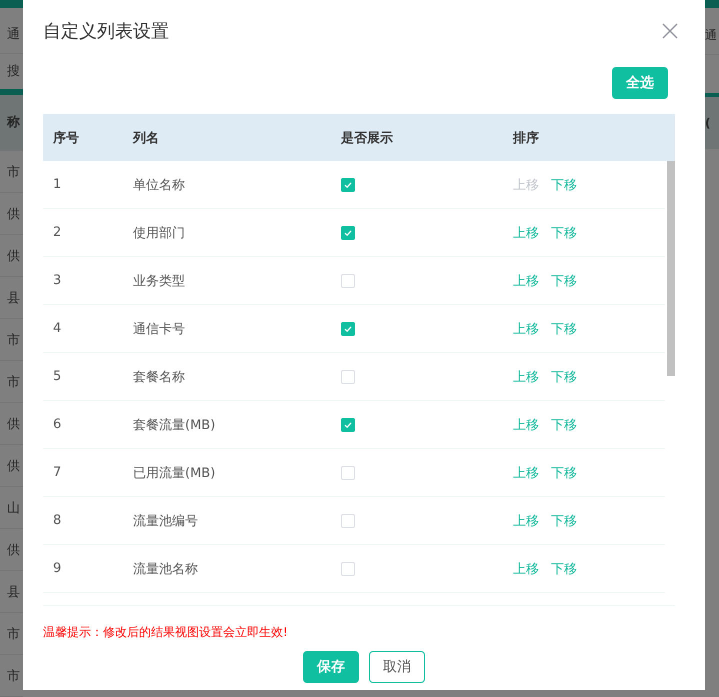 This screenshot has width=719, height=697. What do you see at coordinates (707, 123) in the screenshot?
I see `background-text: (` at bounding box center [707, 123].